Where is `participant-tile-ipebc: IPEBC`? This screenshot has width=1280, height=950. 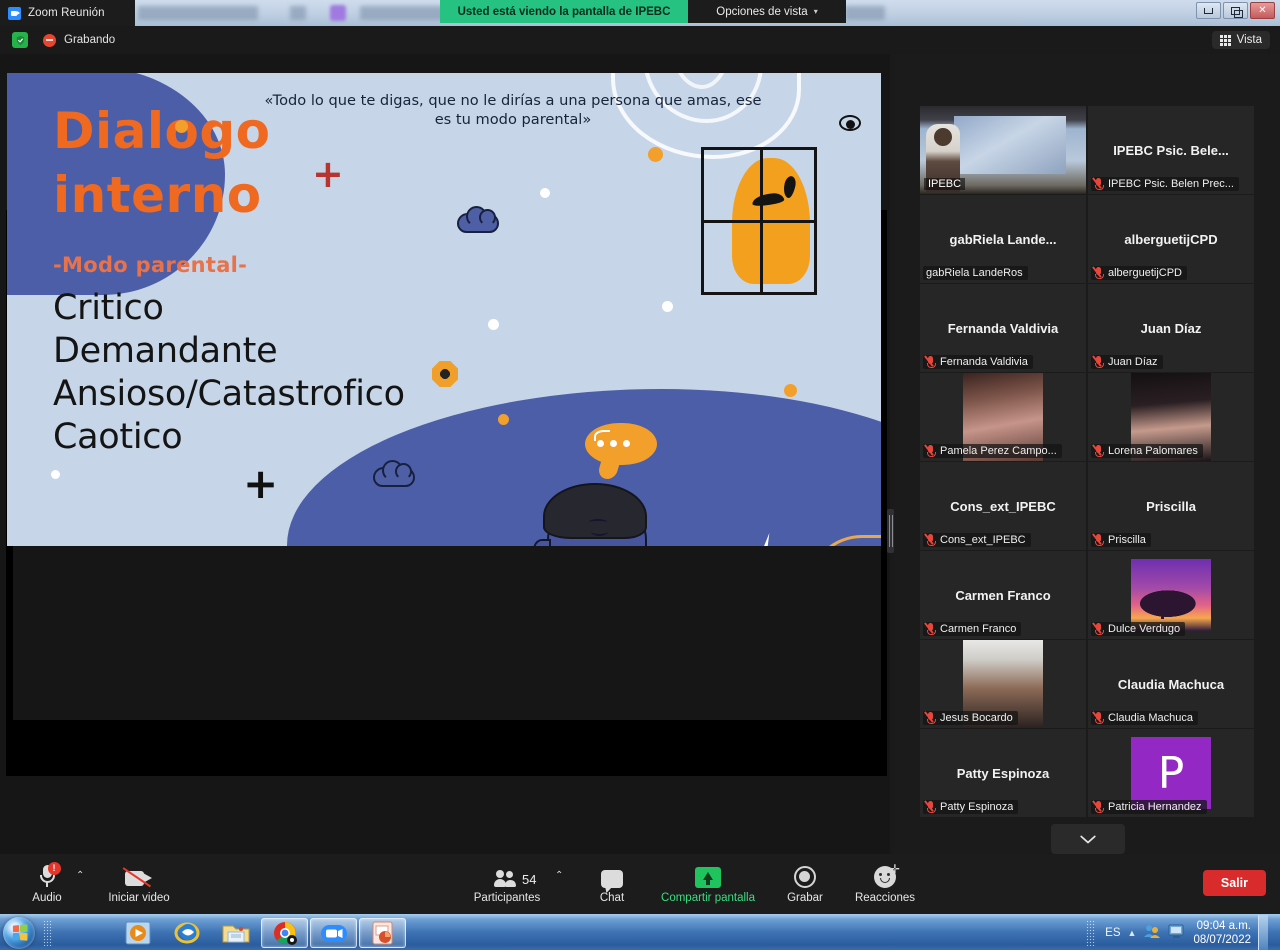
participant-tile-ipebc: IPEBC is located at coordinates (1003, 150).